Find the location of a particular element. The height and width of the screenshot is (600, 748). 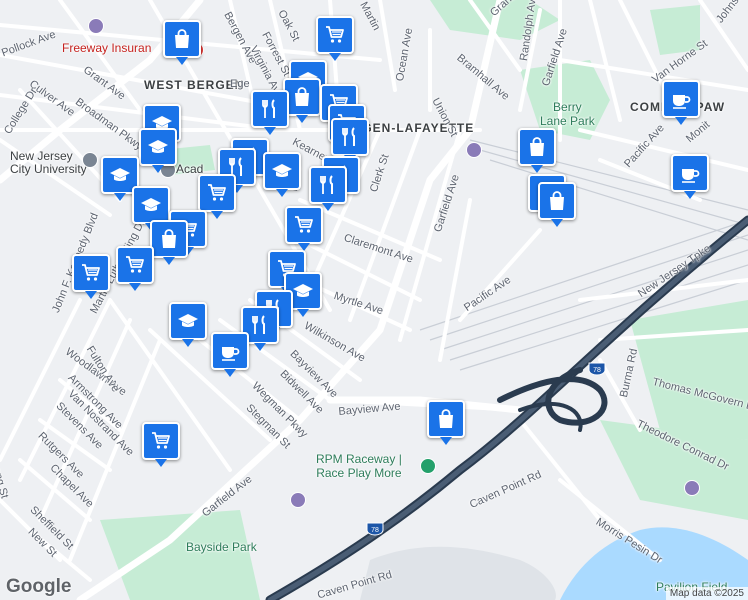

map-attribution: Map data ©2025 is located at coordinates (706, 593).